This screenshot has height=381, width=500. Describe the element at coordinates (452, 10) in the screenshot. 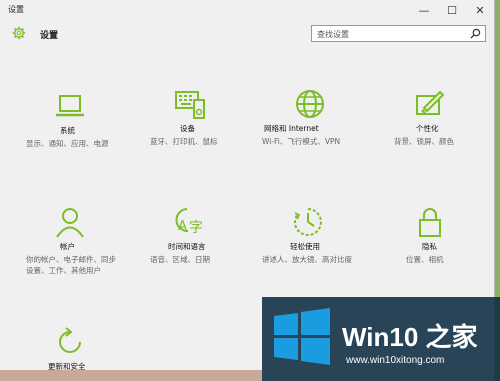

I see `maximize-button: ☐` at that location.